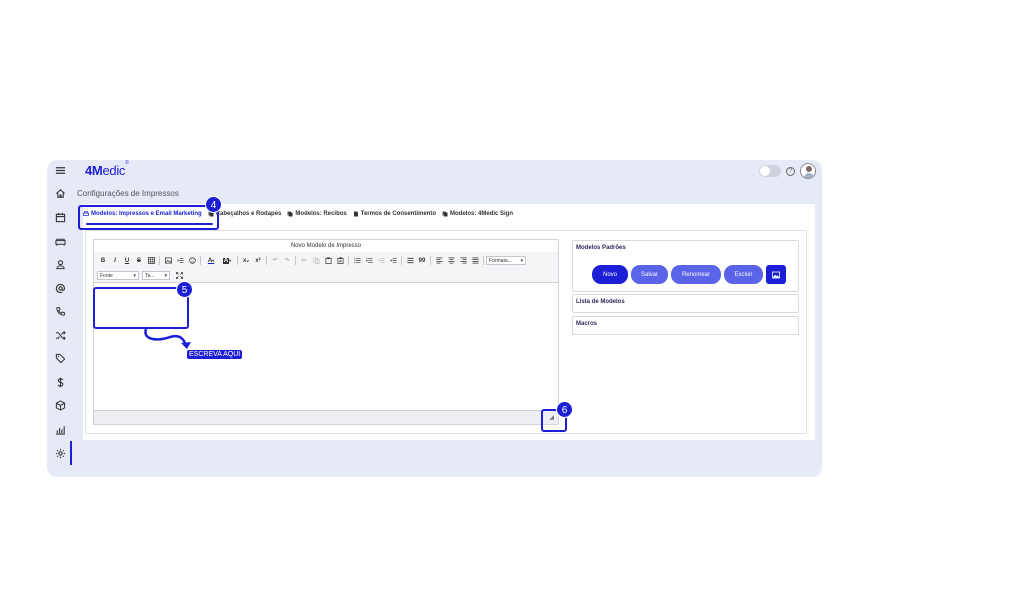 Image resolution: width=1024 pixels, height=598 pixels. Describe the element at coordinates (685, 325) in the screenshot. I see `macros-panel: Macros` at that location.